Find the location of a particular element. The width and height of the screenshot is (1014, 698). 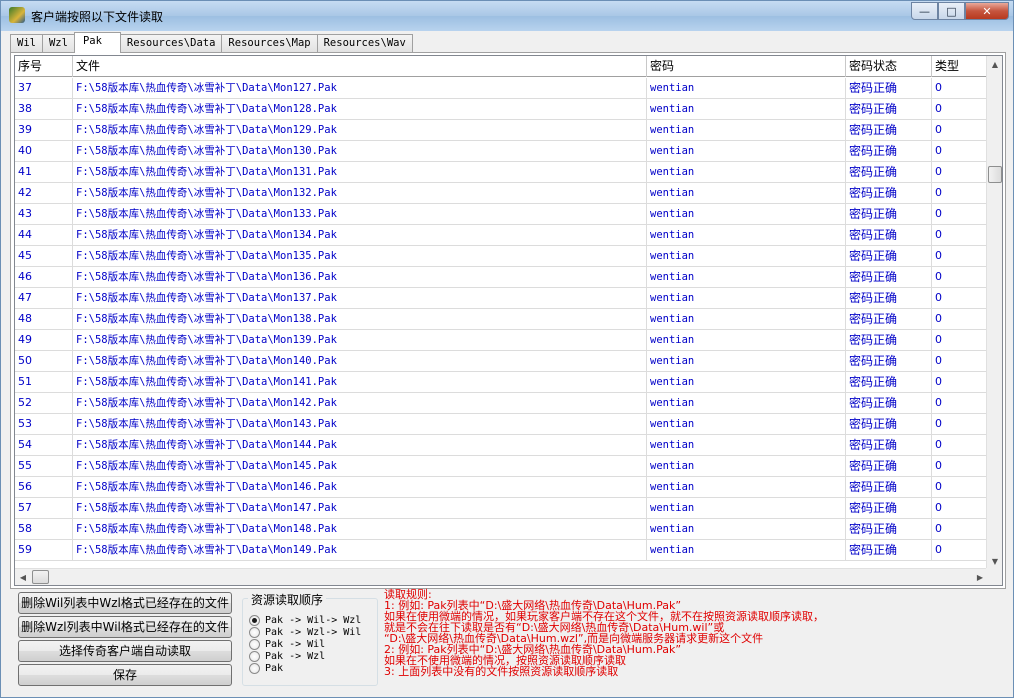

cell-index: 41 is located at coordinates (44, 172).